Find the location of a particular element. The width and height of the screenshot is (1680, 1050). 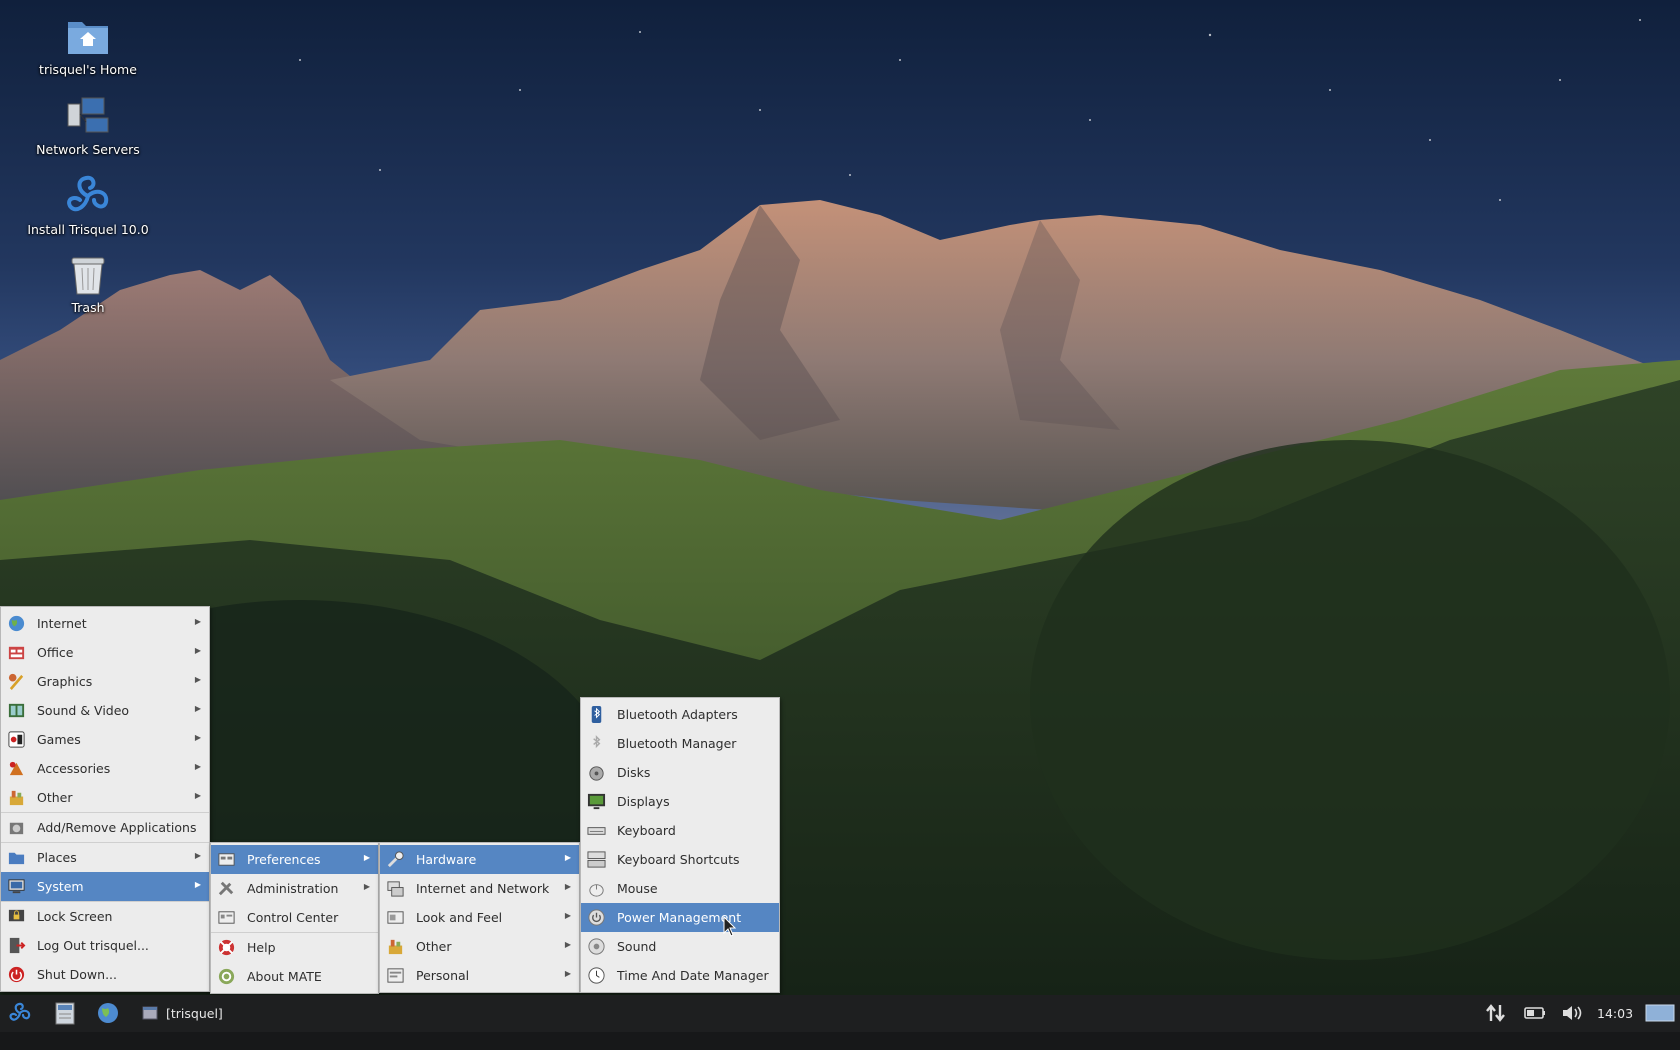

battery-icon is located at coordinates (1535, 1013).